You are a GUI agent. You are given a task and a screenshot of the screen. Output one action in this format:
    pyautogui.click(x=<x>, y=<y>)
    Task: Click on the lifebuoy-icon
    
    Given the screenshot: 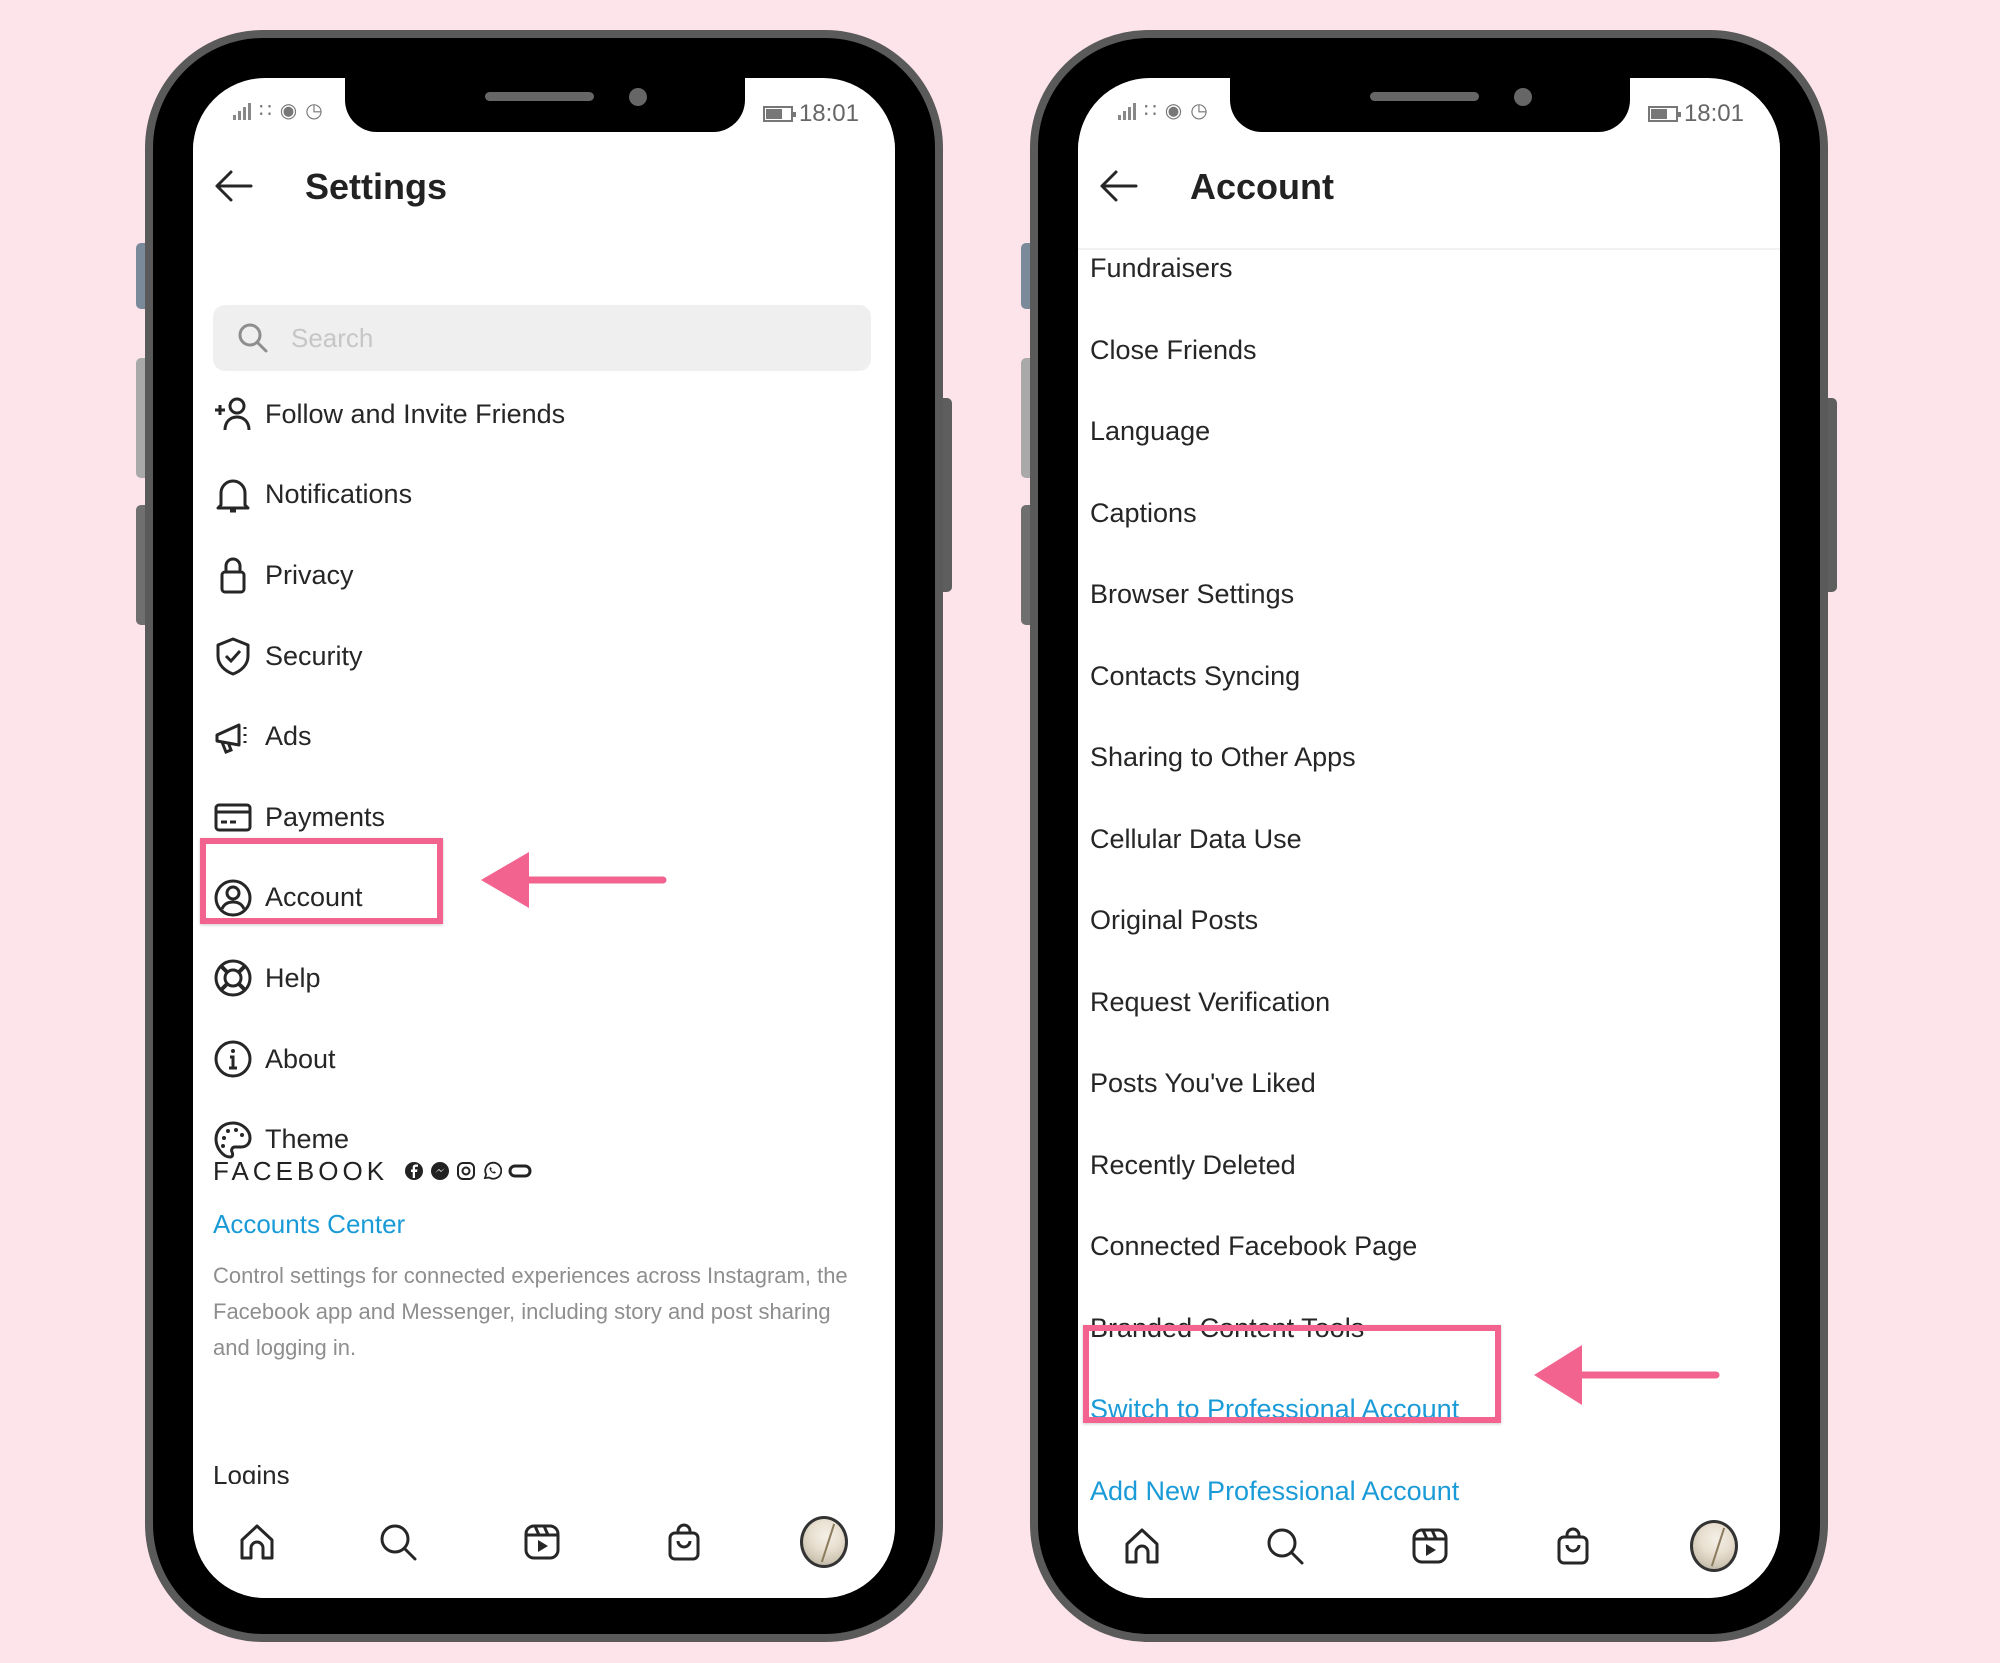 What is the action you would take?
    pyautogui.click(x=233, y=978)
    